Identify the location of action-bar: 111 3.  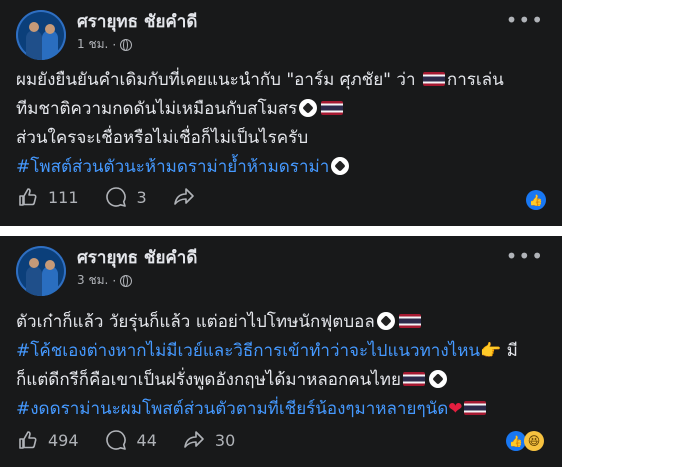
(119, 197).